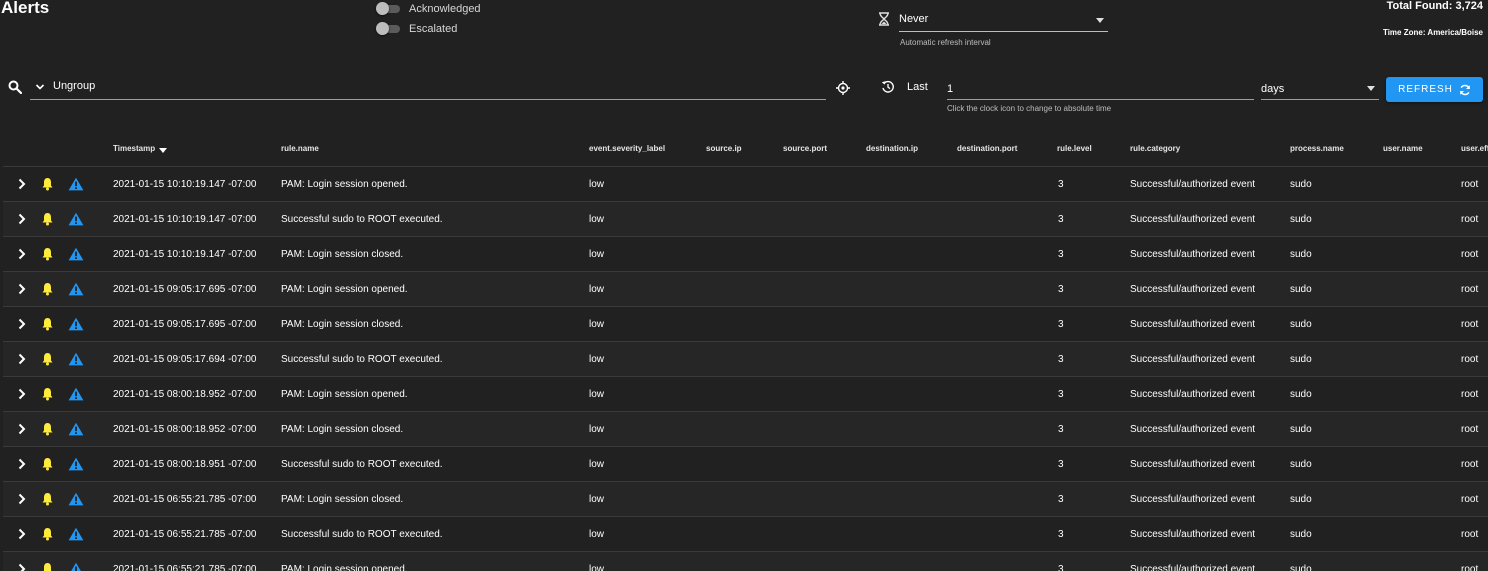 The width and height of the screenshot is (1488, 571). Describe the element at coordinates (950, 89) in the screenshot. I see `last-amount-value: 1` at that location.